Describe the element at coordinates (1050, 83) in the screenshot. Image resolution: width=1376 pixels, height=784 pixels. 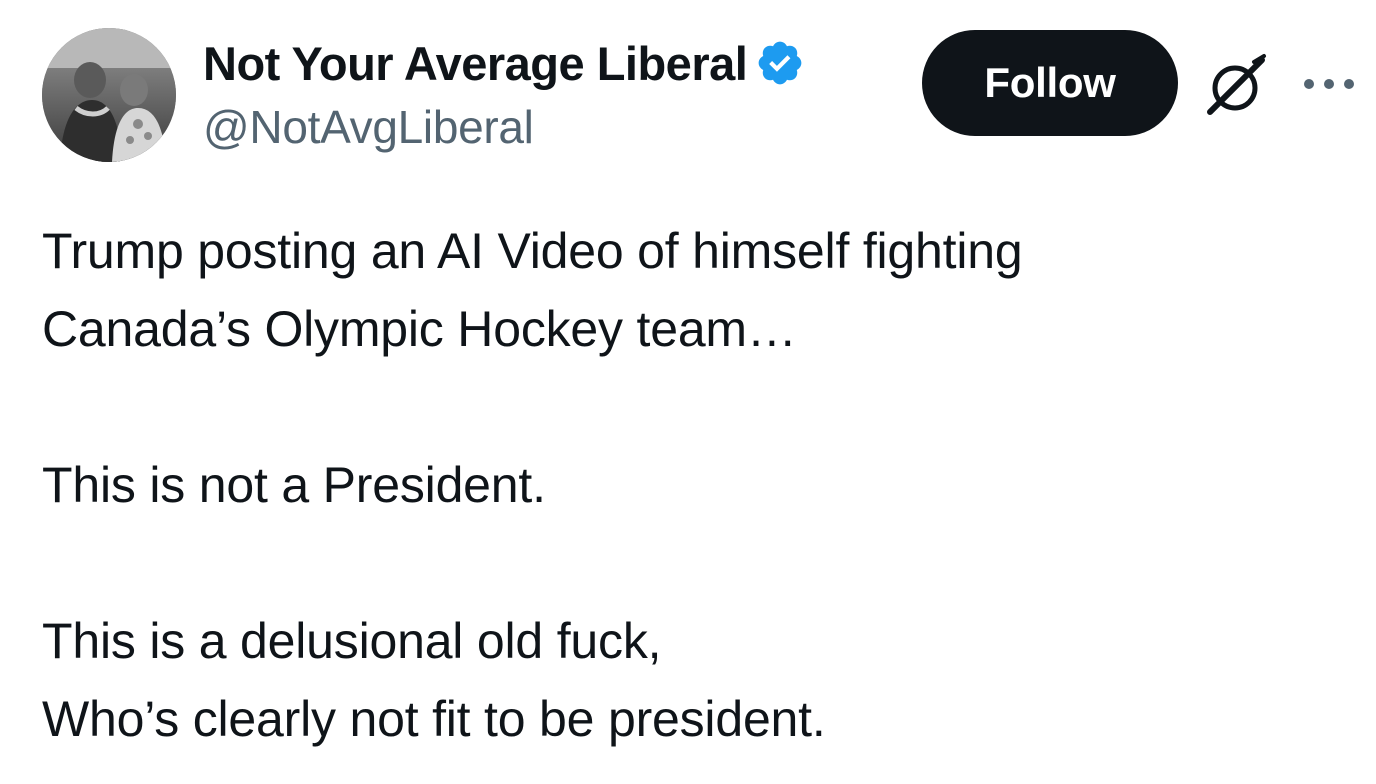
I see `follow-button: Follow` at that location.